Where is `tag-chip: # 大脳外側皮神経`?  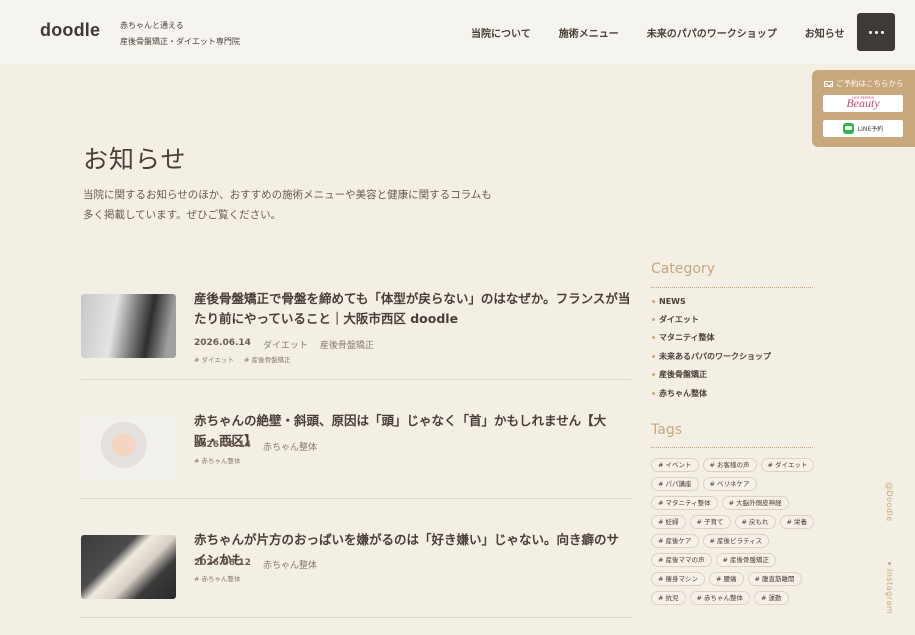 tag-chip: # 大脳外側皮神経 is located at coordinates (755, 503).